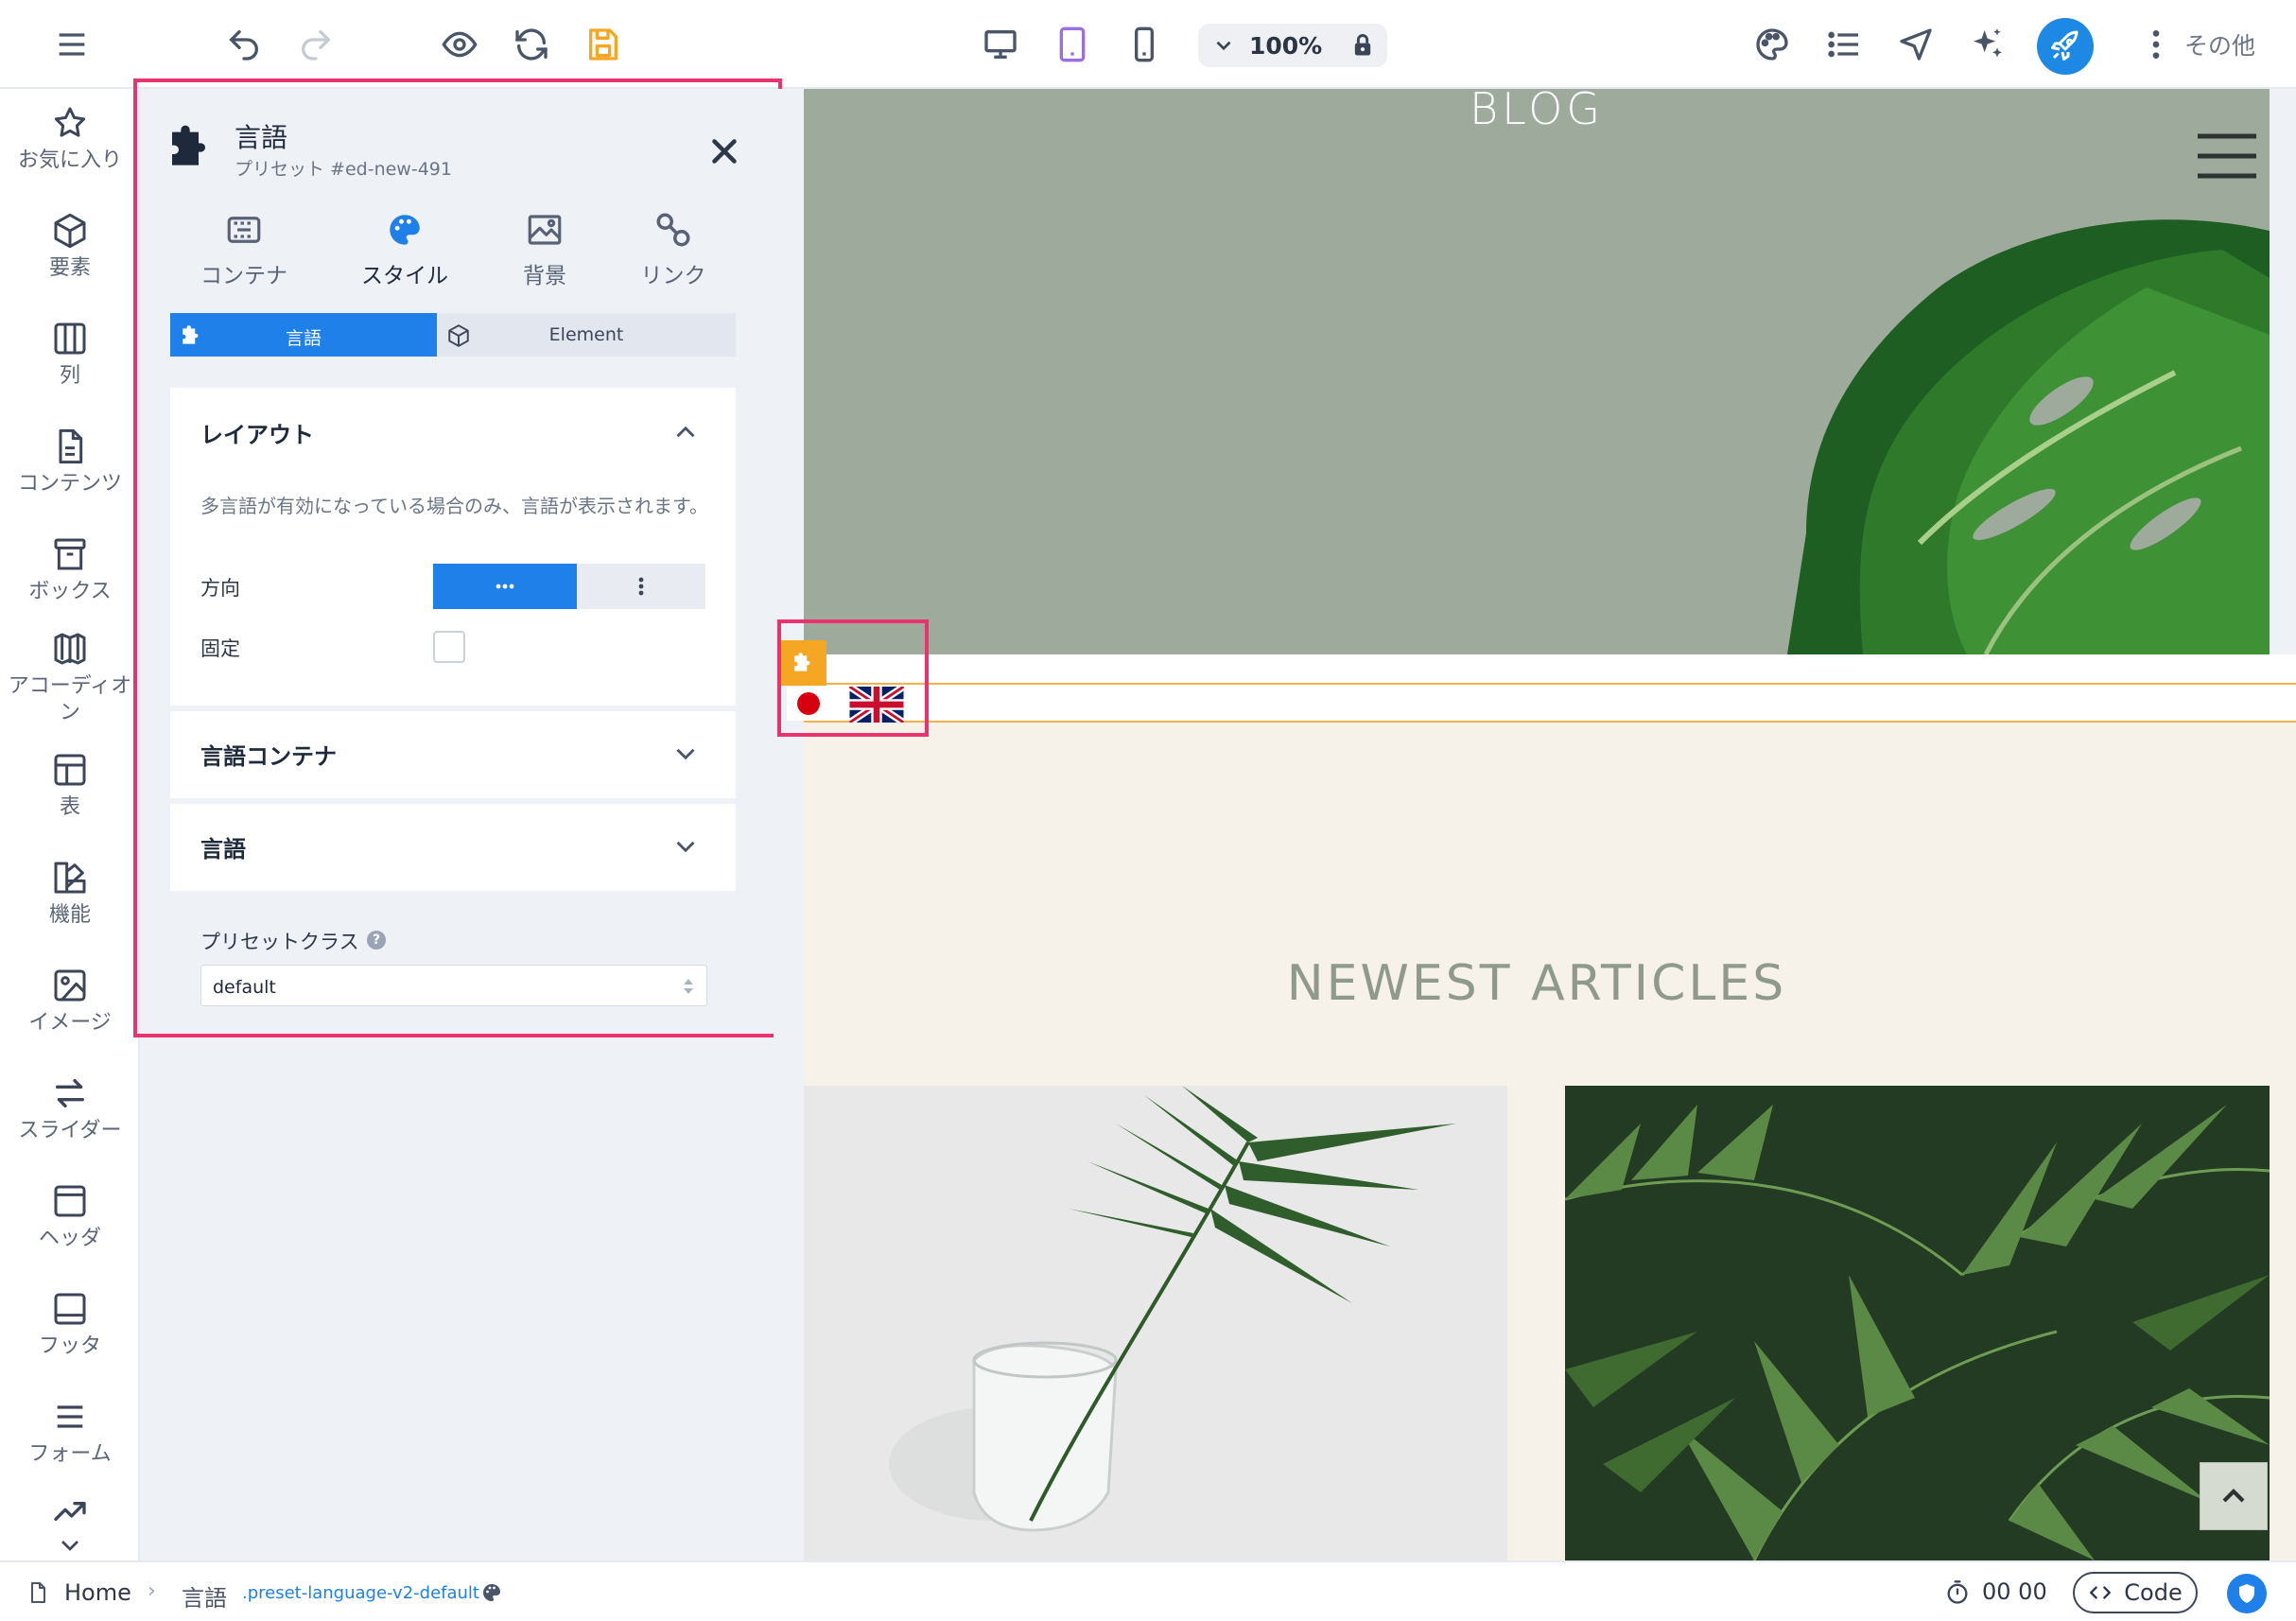 The image size is (2296, 1621). I want to click on articles-heading: NEWEST ARTICLES, so click(1537, 983).